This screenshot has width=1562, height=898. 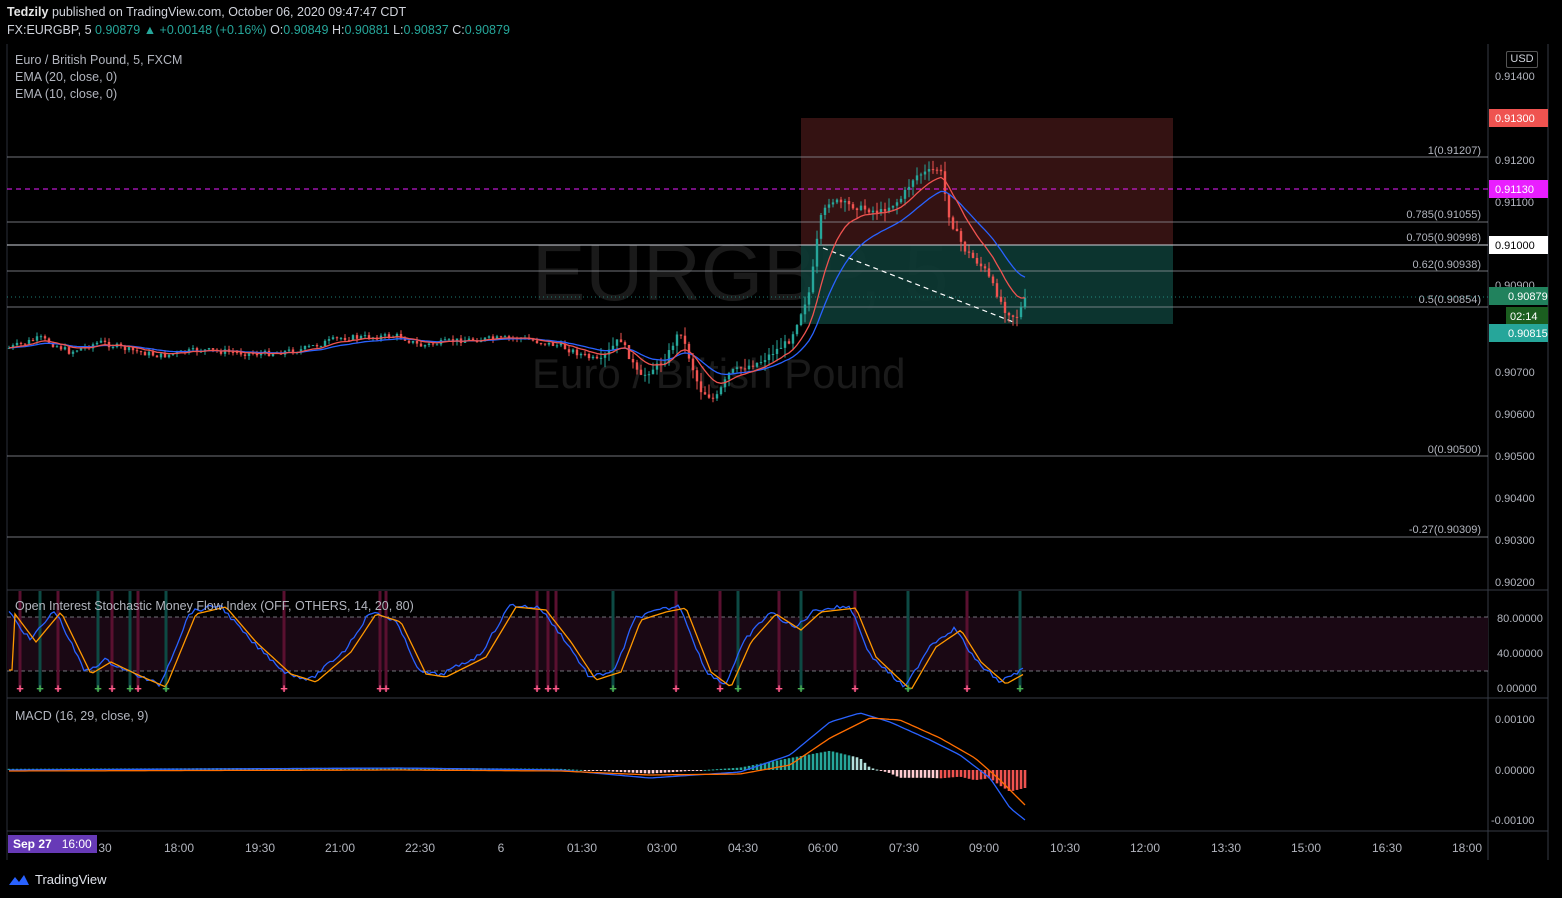 What do you see at coordinates (904, 848) in the screenshot?
I see `time-tick: 07:30` at bounding box center [904, 848].